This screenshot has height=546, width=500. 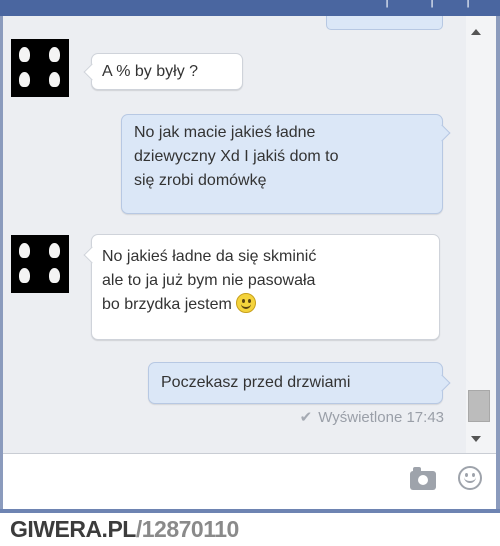 I want to click on message-text: No jak macie jakieś ładne, so click(x=225, y=132).